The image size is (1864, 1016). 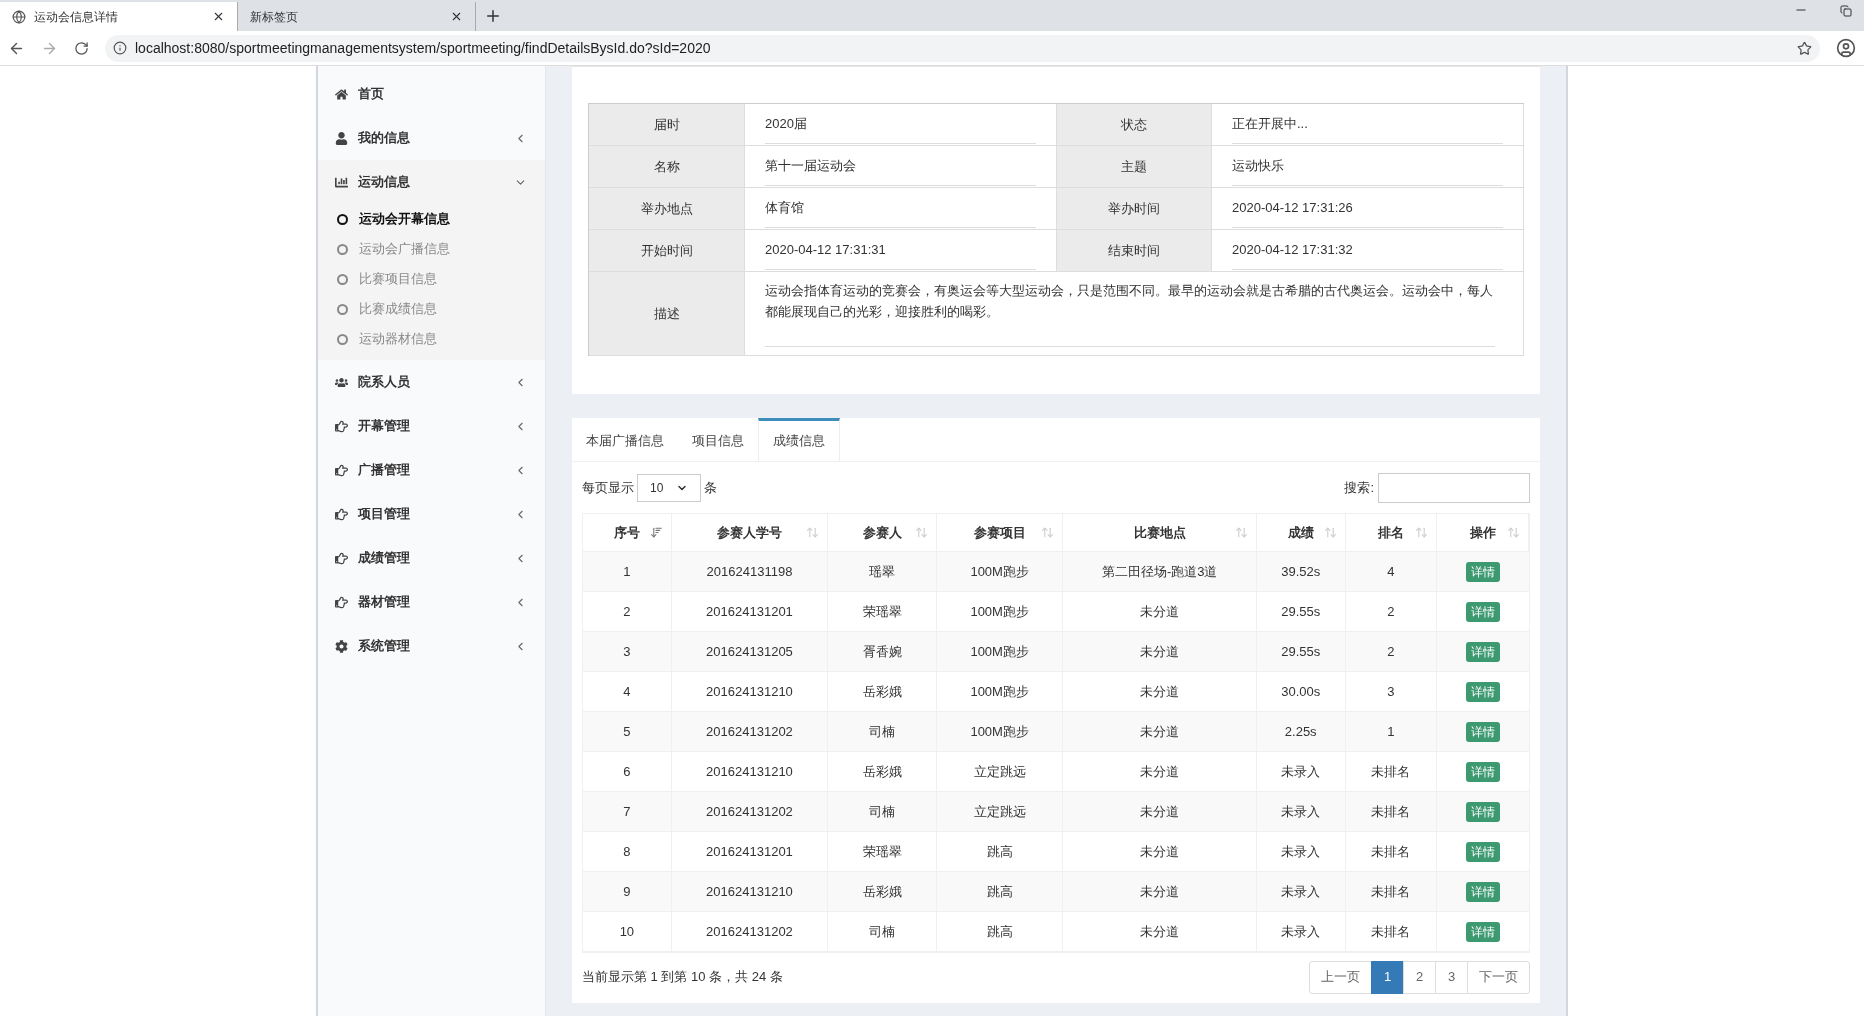 I want to click on table-cell: 30.00s, so click(x=1301, y=691).